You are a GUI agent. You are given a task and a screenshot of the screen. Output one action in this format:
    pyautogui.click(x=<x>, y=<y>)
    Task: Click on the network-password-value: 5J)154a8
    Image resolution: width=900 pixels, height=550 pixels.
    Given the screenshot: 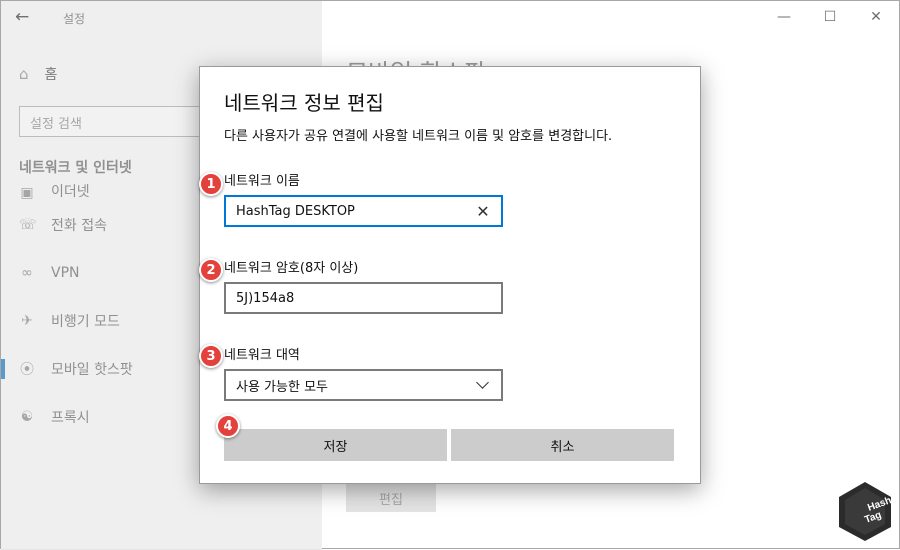 What is the action you would take?
    pyautogui.click(x=265, y=298)
    